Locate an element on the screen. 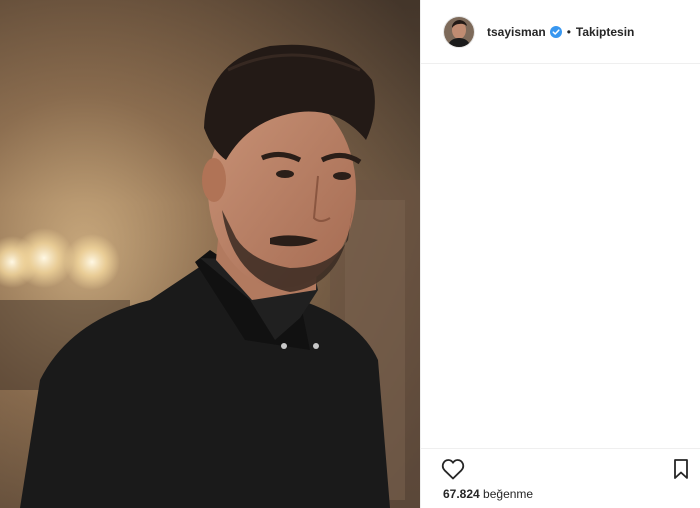  follow-status-button: Takiptesin is located at coordinates (605, 32).